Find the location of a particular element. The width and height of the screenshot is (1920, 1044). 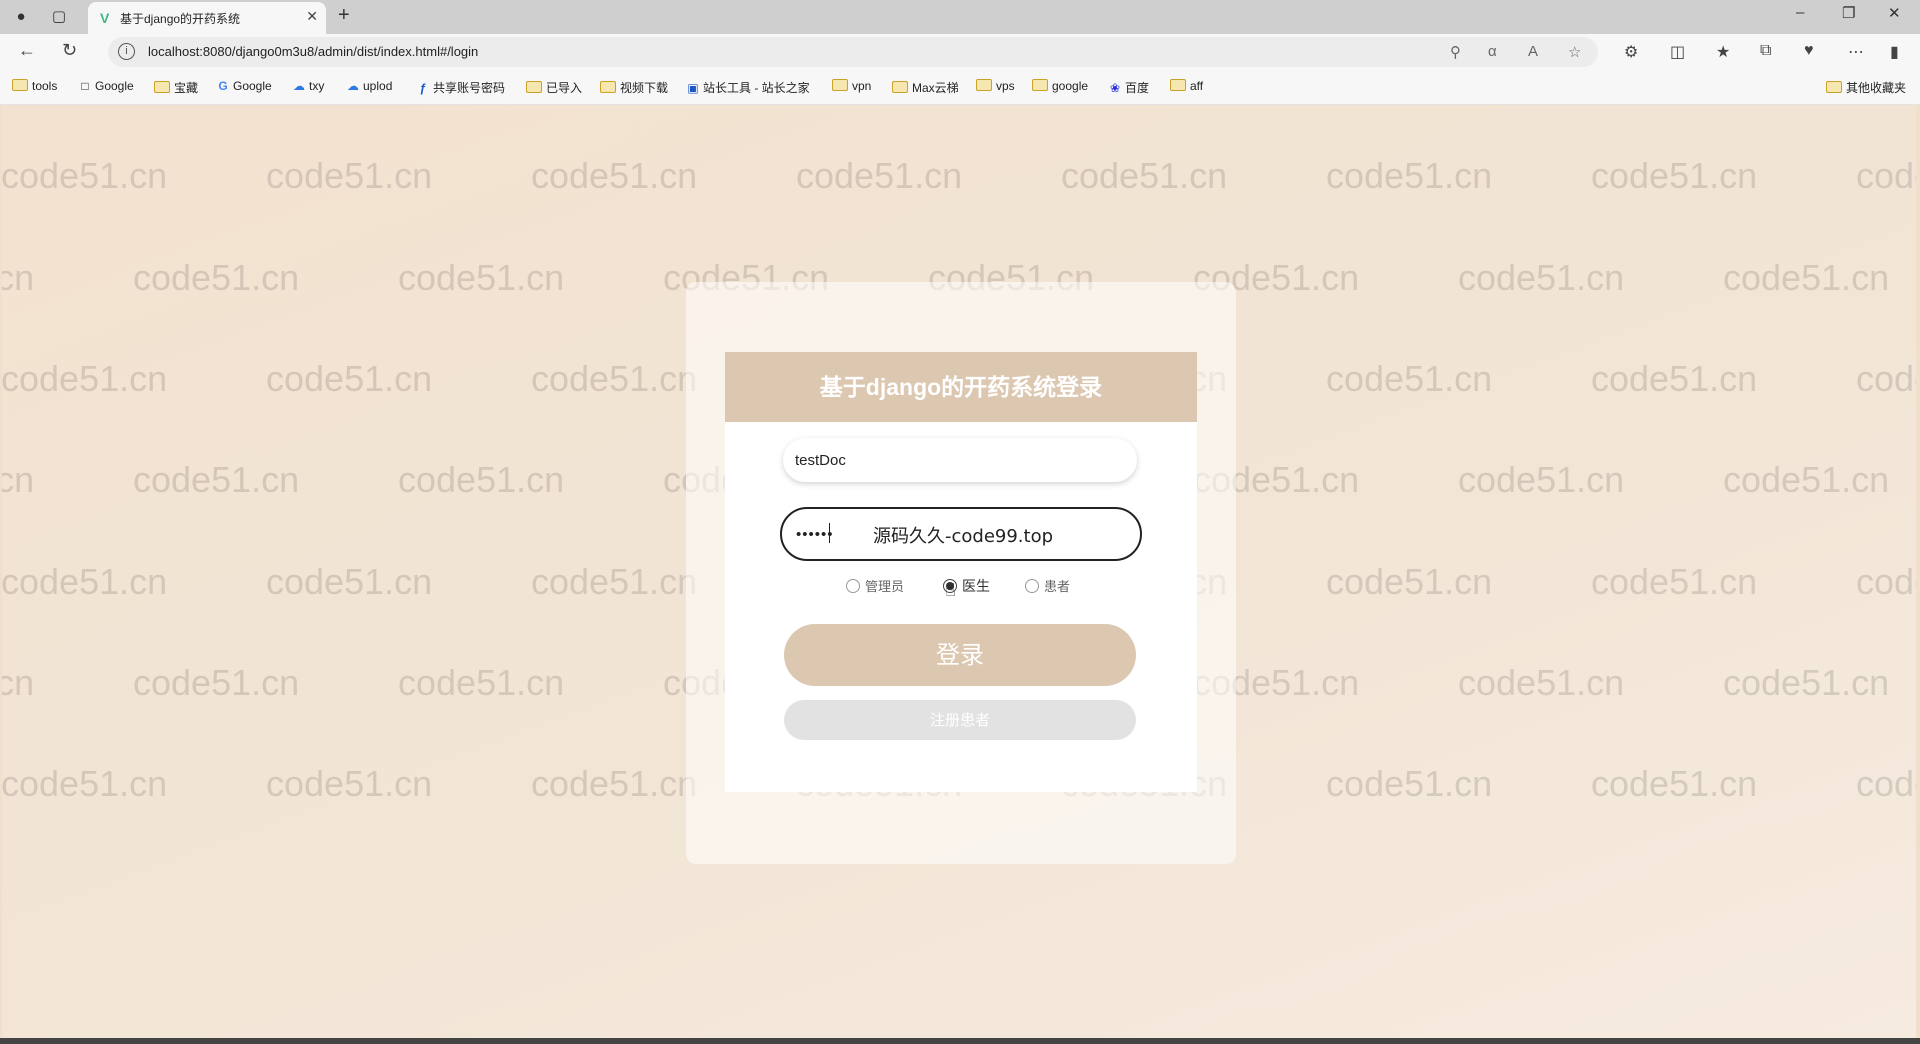

read-aloud-icon: A is located at coordinates (1533, 51).